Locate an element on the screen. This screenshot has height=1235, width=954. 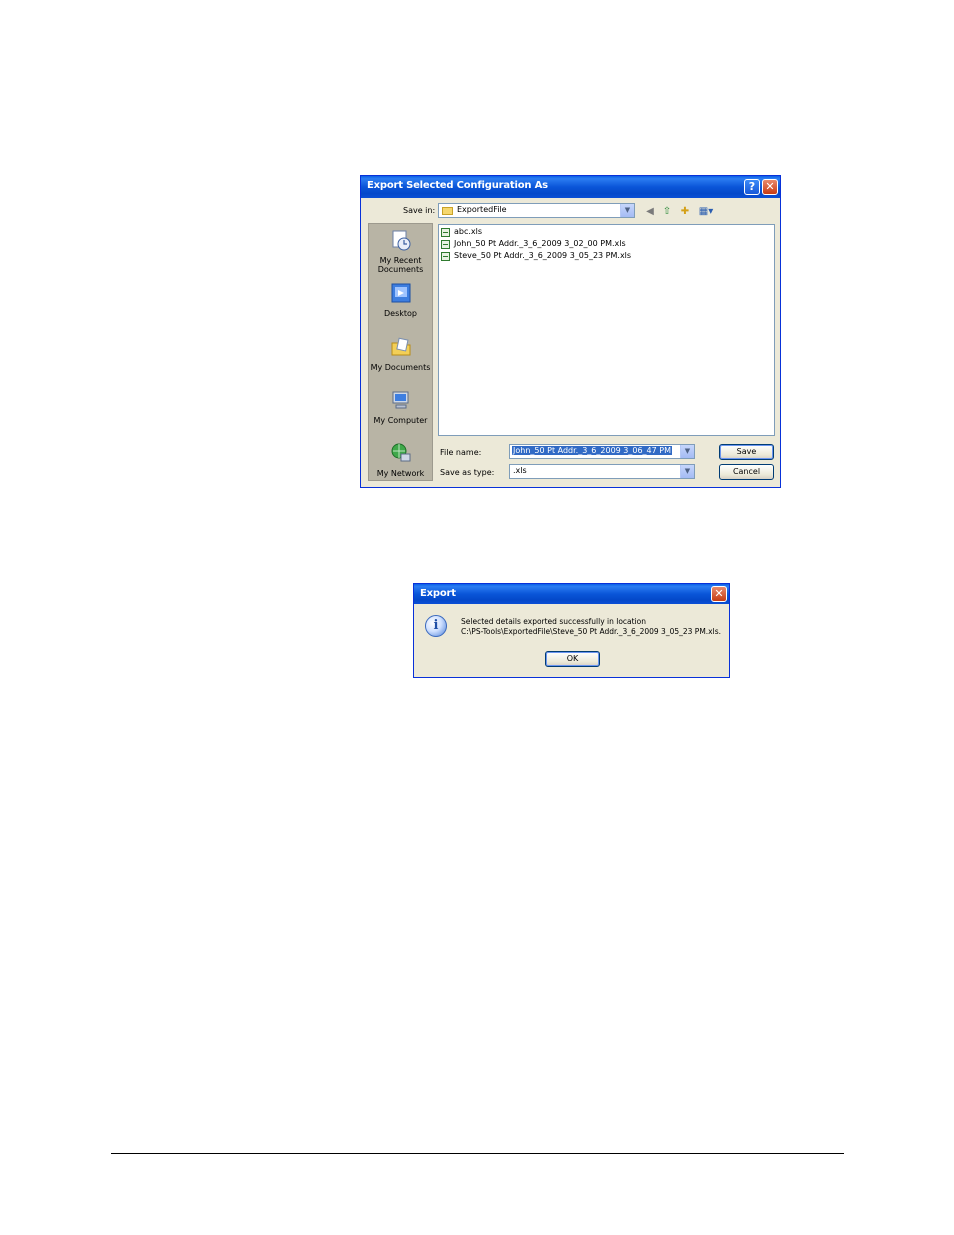
place-desktop: Desktop is located at coordinates (400, 300).